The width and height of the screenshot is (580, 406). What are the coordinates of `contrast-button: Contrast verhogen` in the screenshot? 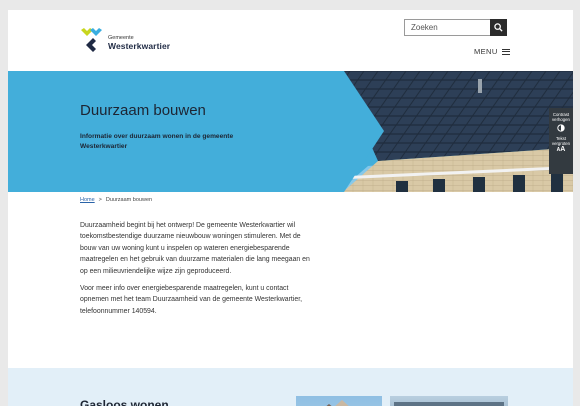 It's located at (561, 122).